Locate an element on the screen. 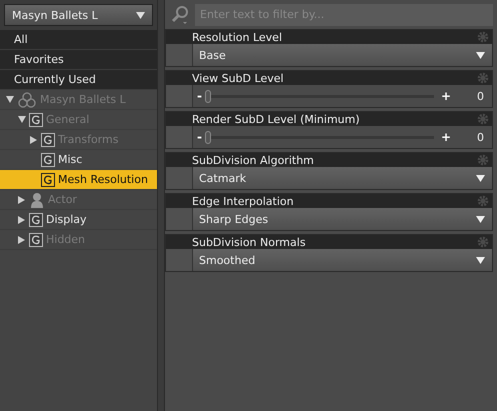 The height and width of the screenshot is (411, 497). dropdown: Sharp Edges is located at coordinates (342, 219).